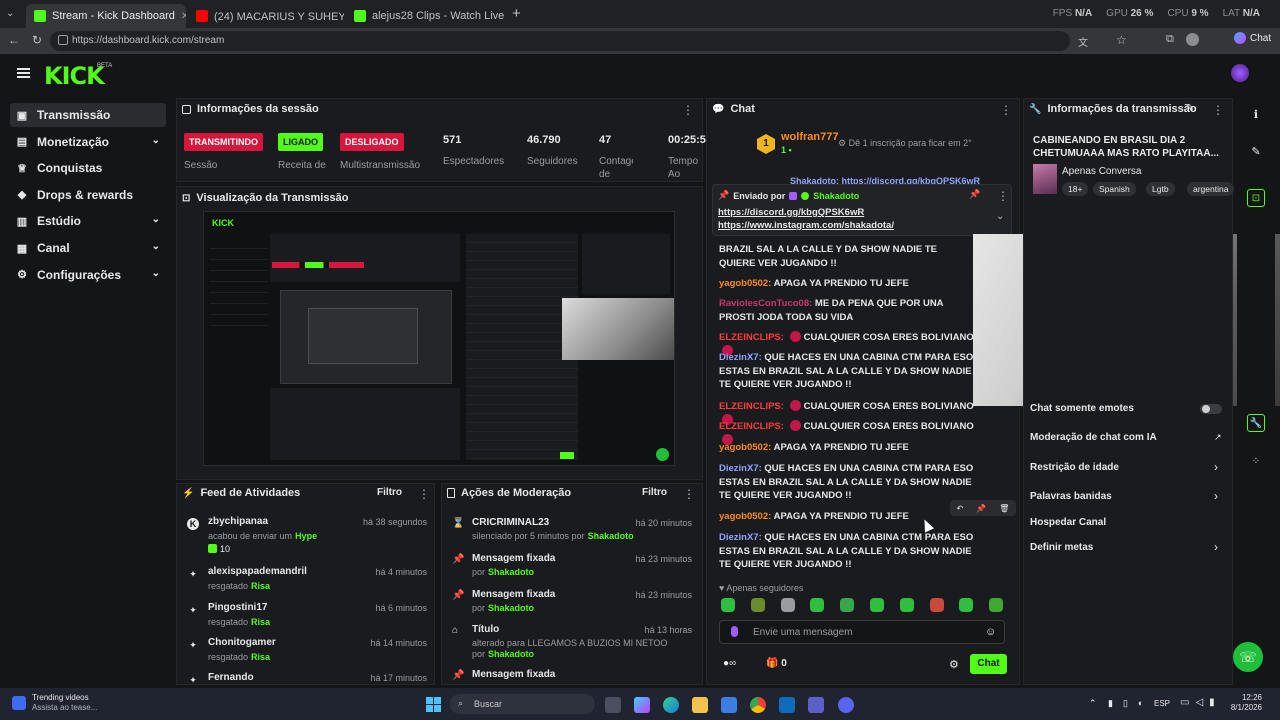 This screenshot has height=720, width=1280. I want to click on profile-avatar, so click(1192, 39).